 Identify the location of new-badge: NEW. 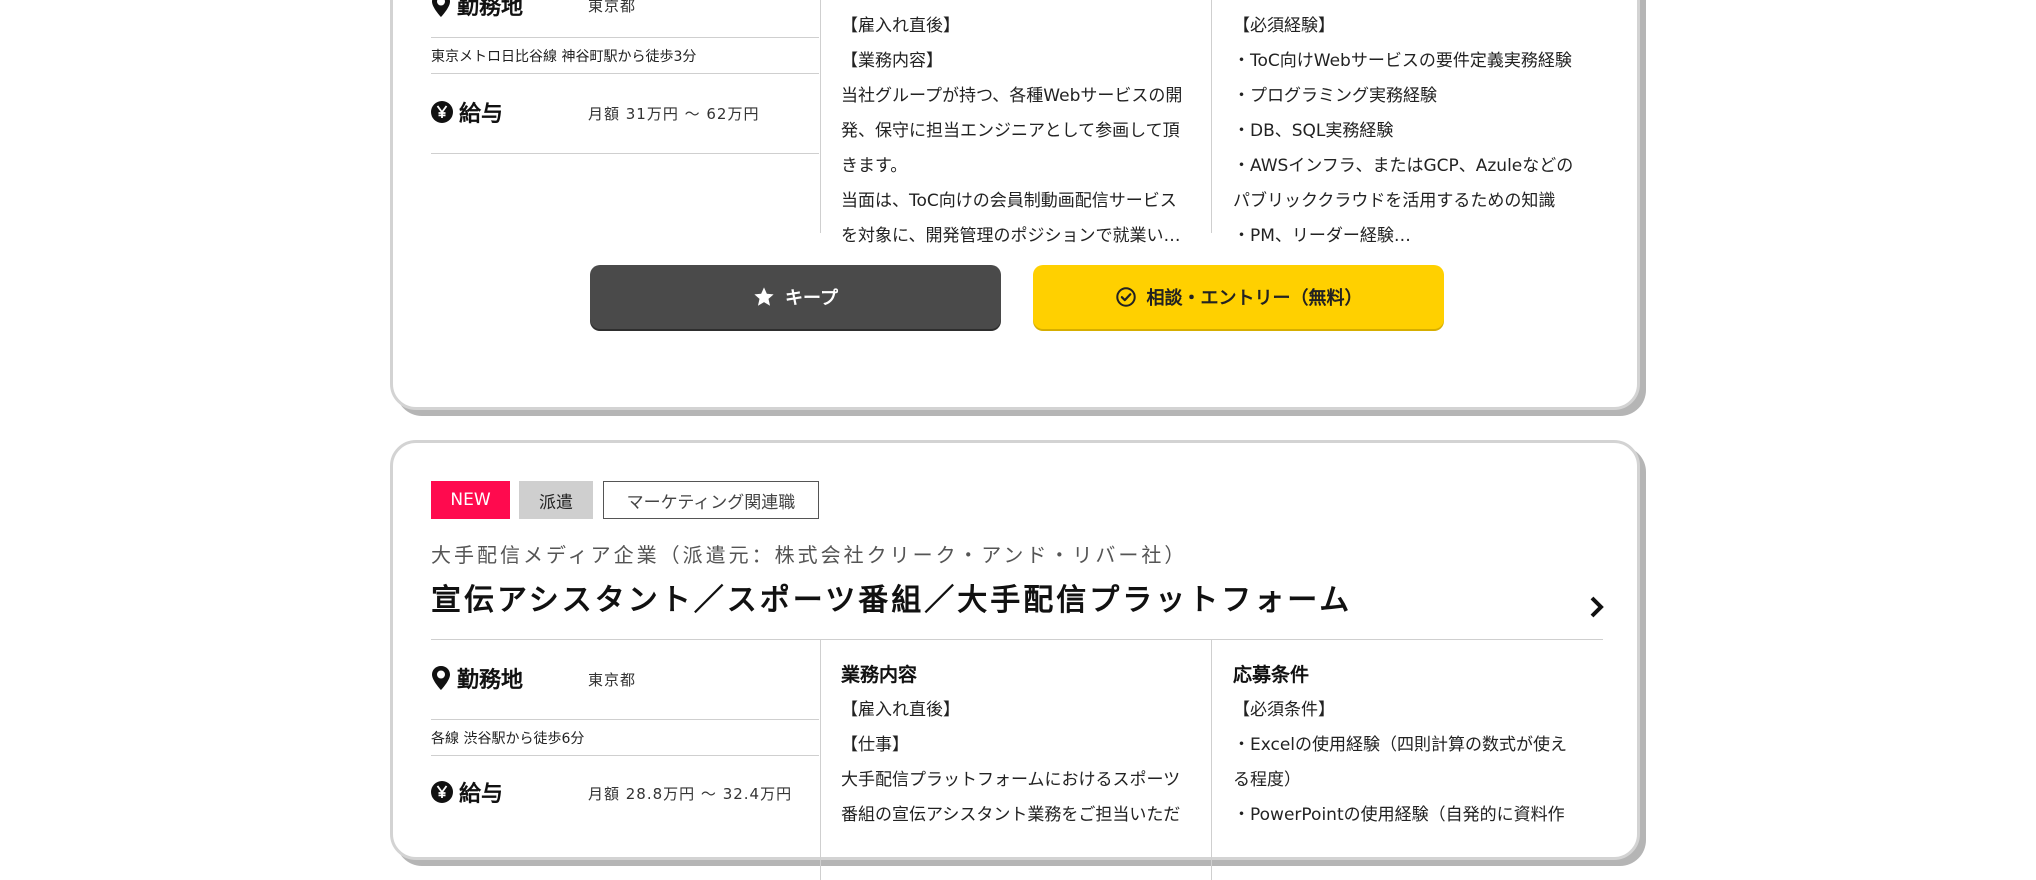
(470, 500).